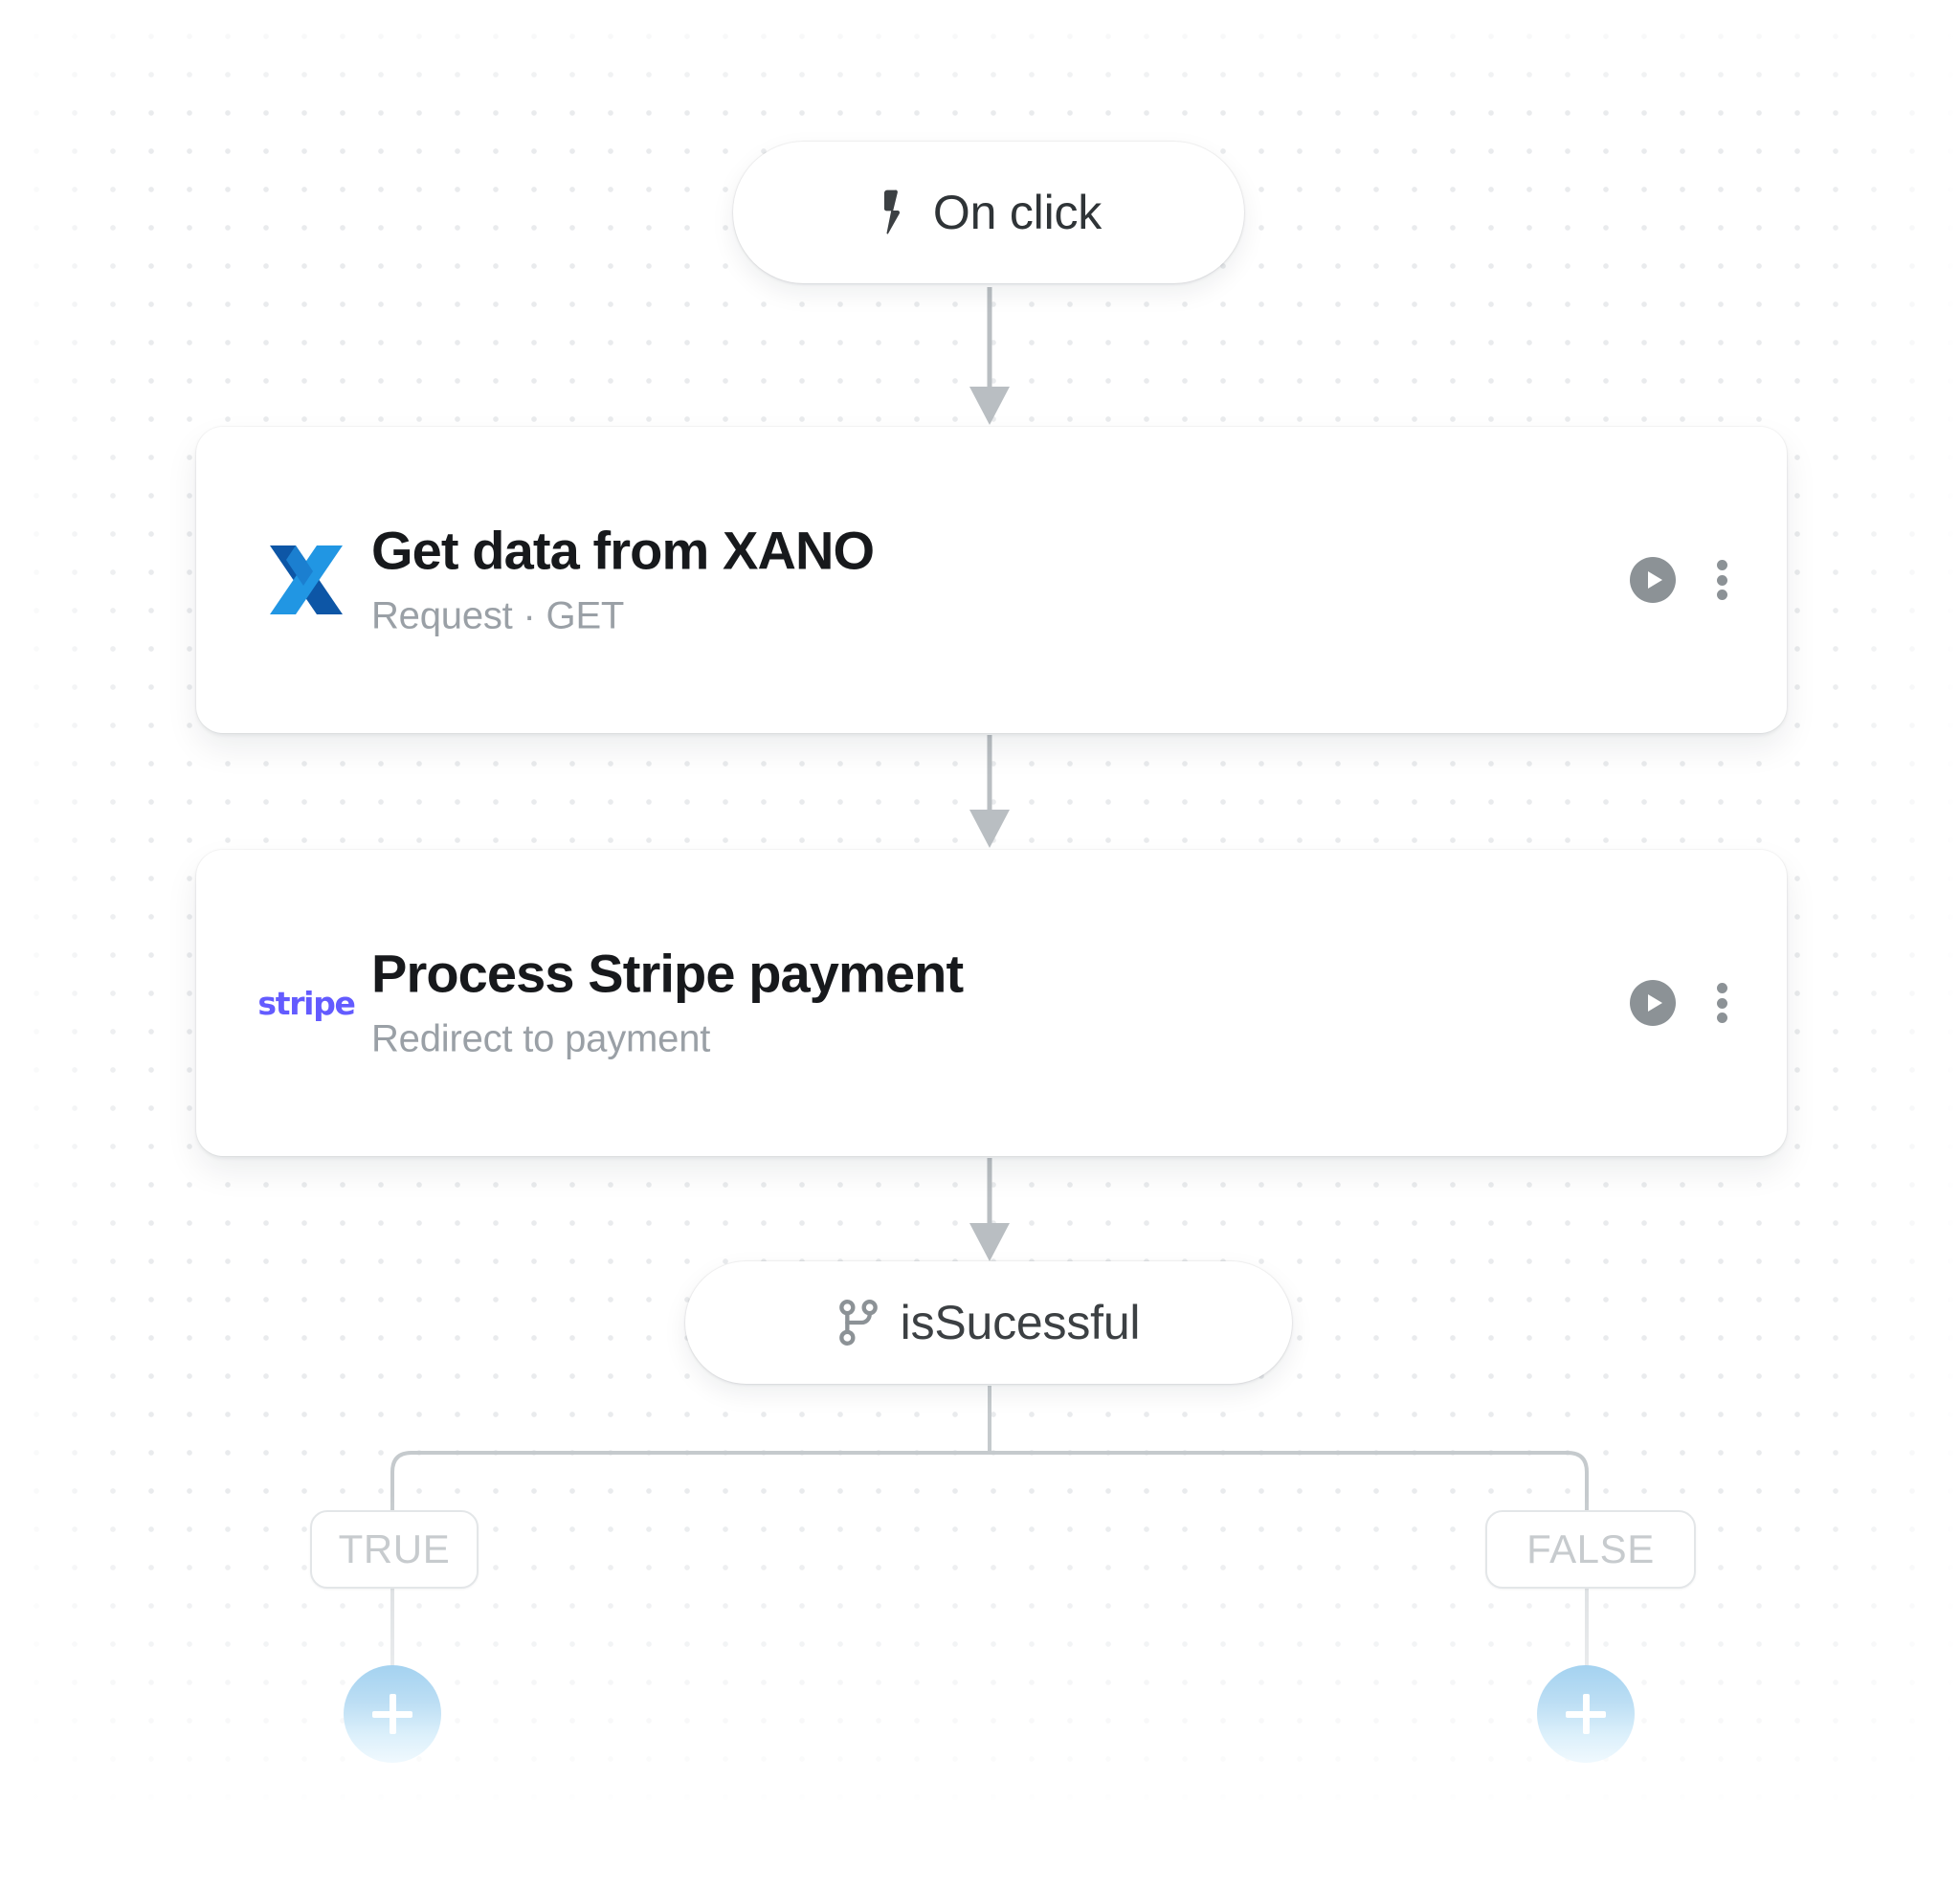  Describe the element at coordinates (1679, 580) in the screenshot. I see `xano-card-actions` at that location.